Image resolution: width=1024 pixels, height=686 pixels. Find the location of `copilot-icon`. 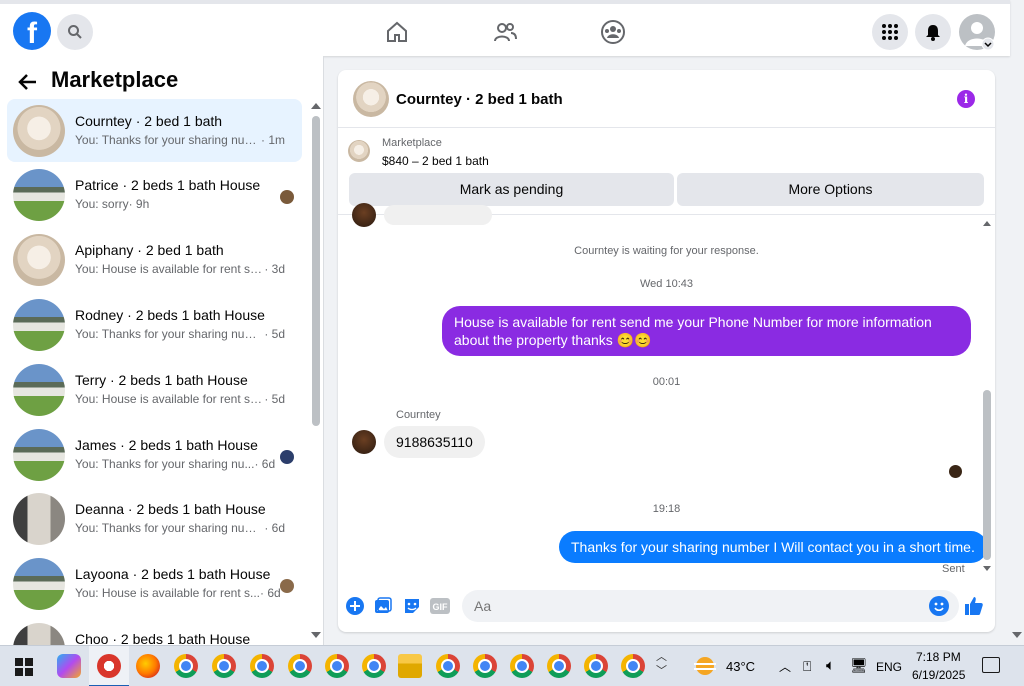

copilot-icon is located at coordinates (69, 666).